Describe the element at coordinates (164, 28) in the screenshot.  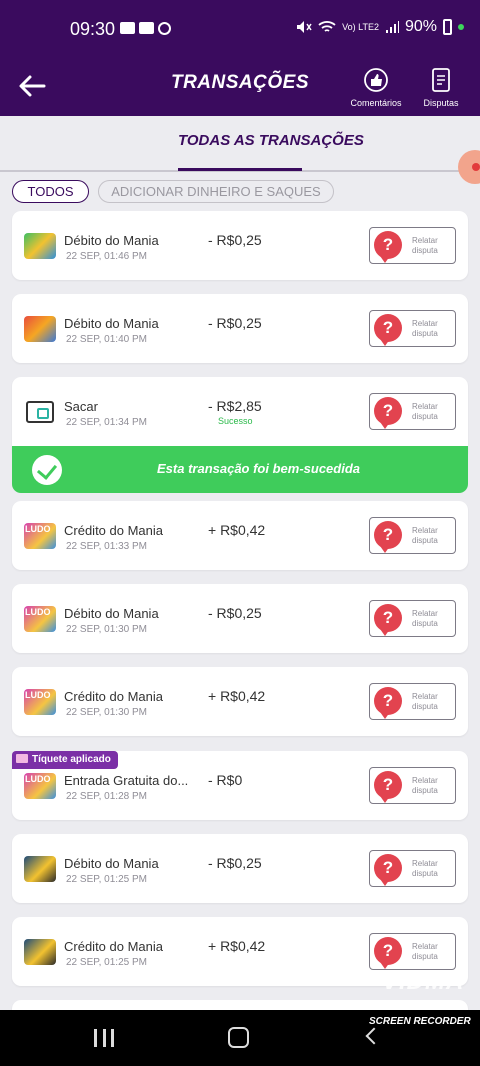
I see `do-not-disturb-icon` at that location.